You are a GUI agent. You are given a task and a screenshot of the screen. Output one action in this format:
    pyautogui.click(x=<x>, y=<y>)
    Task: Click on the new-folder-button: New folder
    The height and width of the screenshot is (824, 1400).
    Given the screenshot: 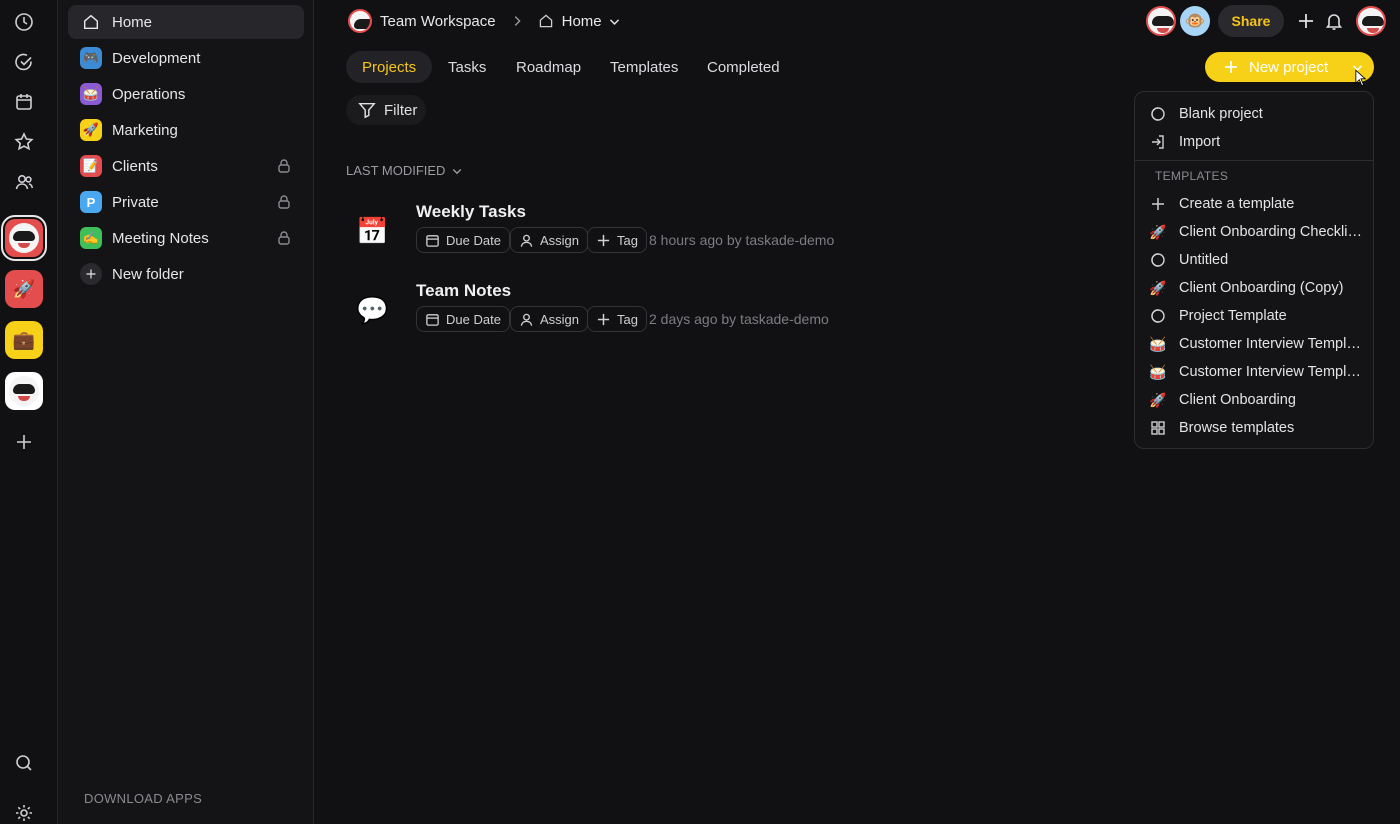 What is the action you would take?
    pyautogui.click(x=186, y=274)
    